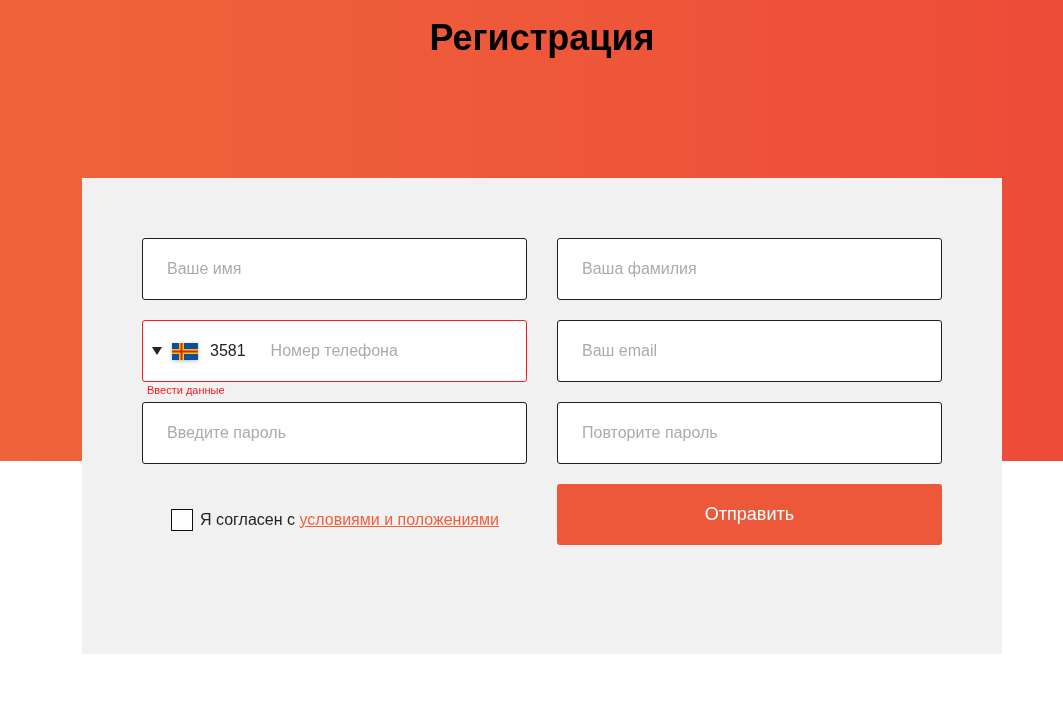 The image size is (1063, 721). I want to click on consent-text: Я согласен с условиями и положениями, so click(349, 520).